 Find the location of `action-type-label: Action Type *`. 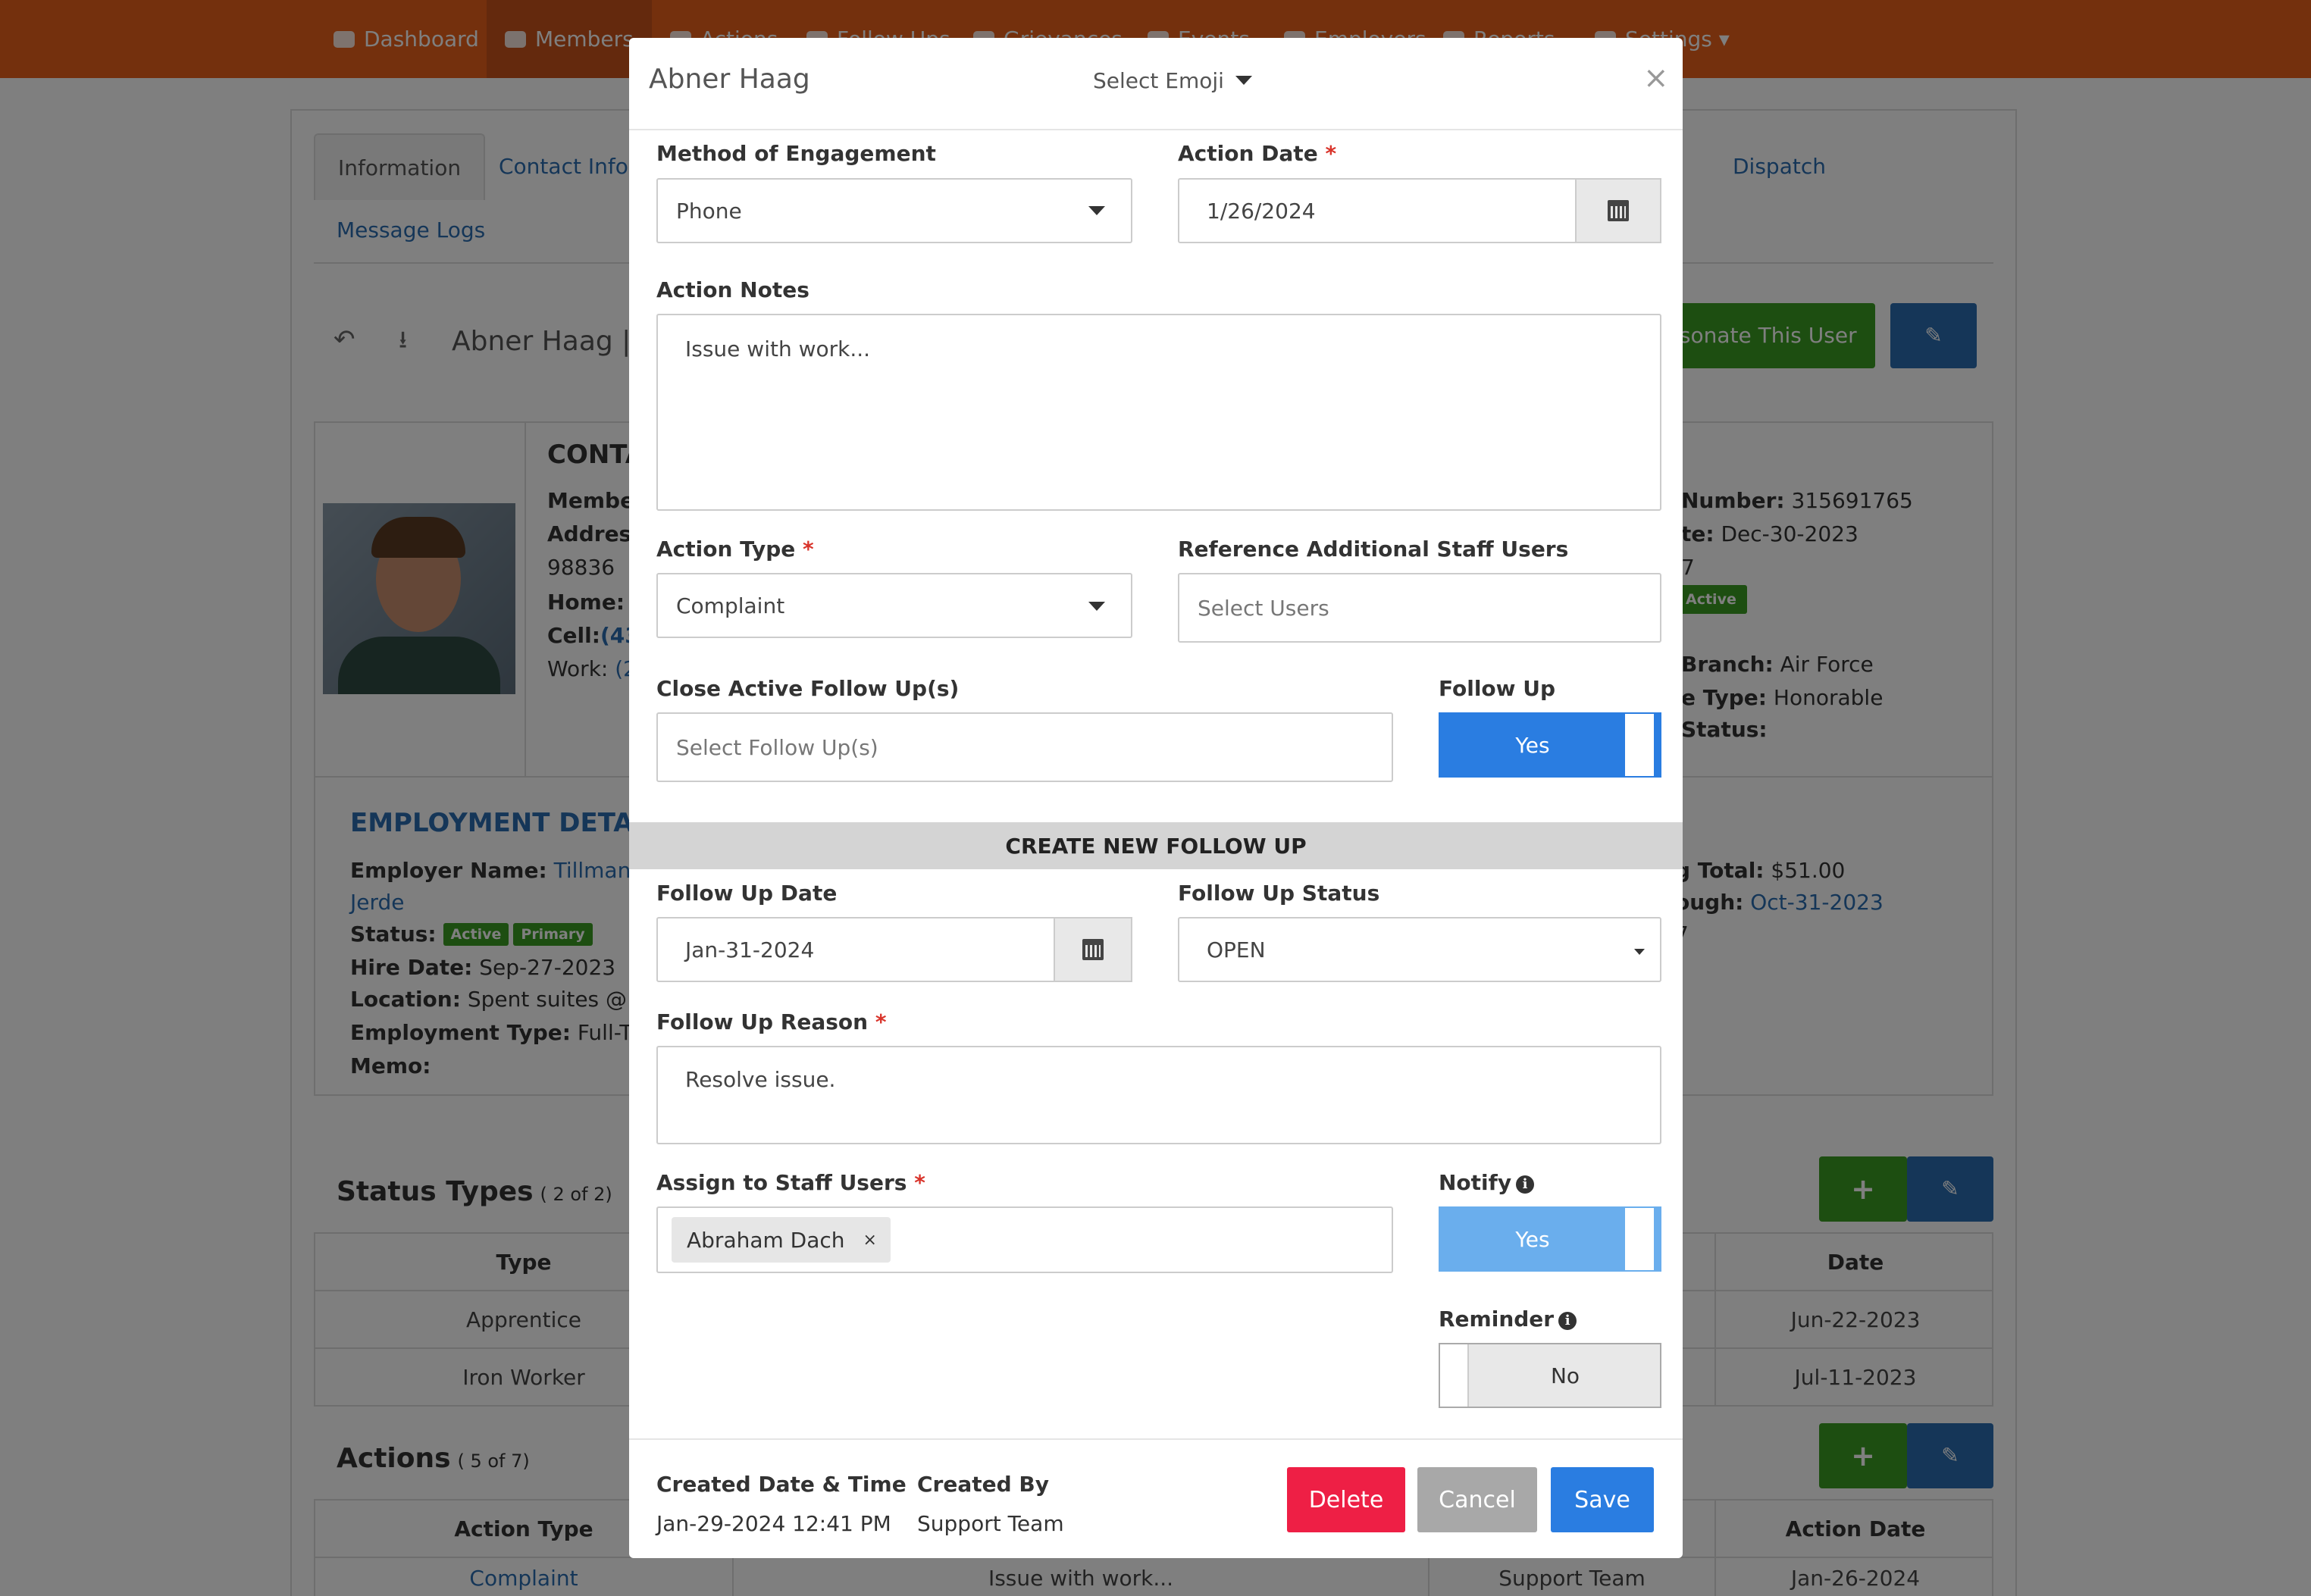

action-type-label: Action Type * is located at coordinates (735, 549).